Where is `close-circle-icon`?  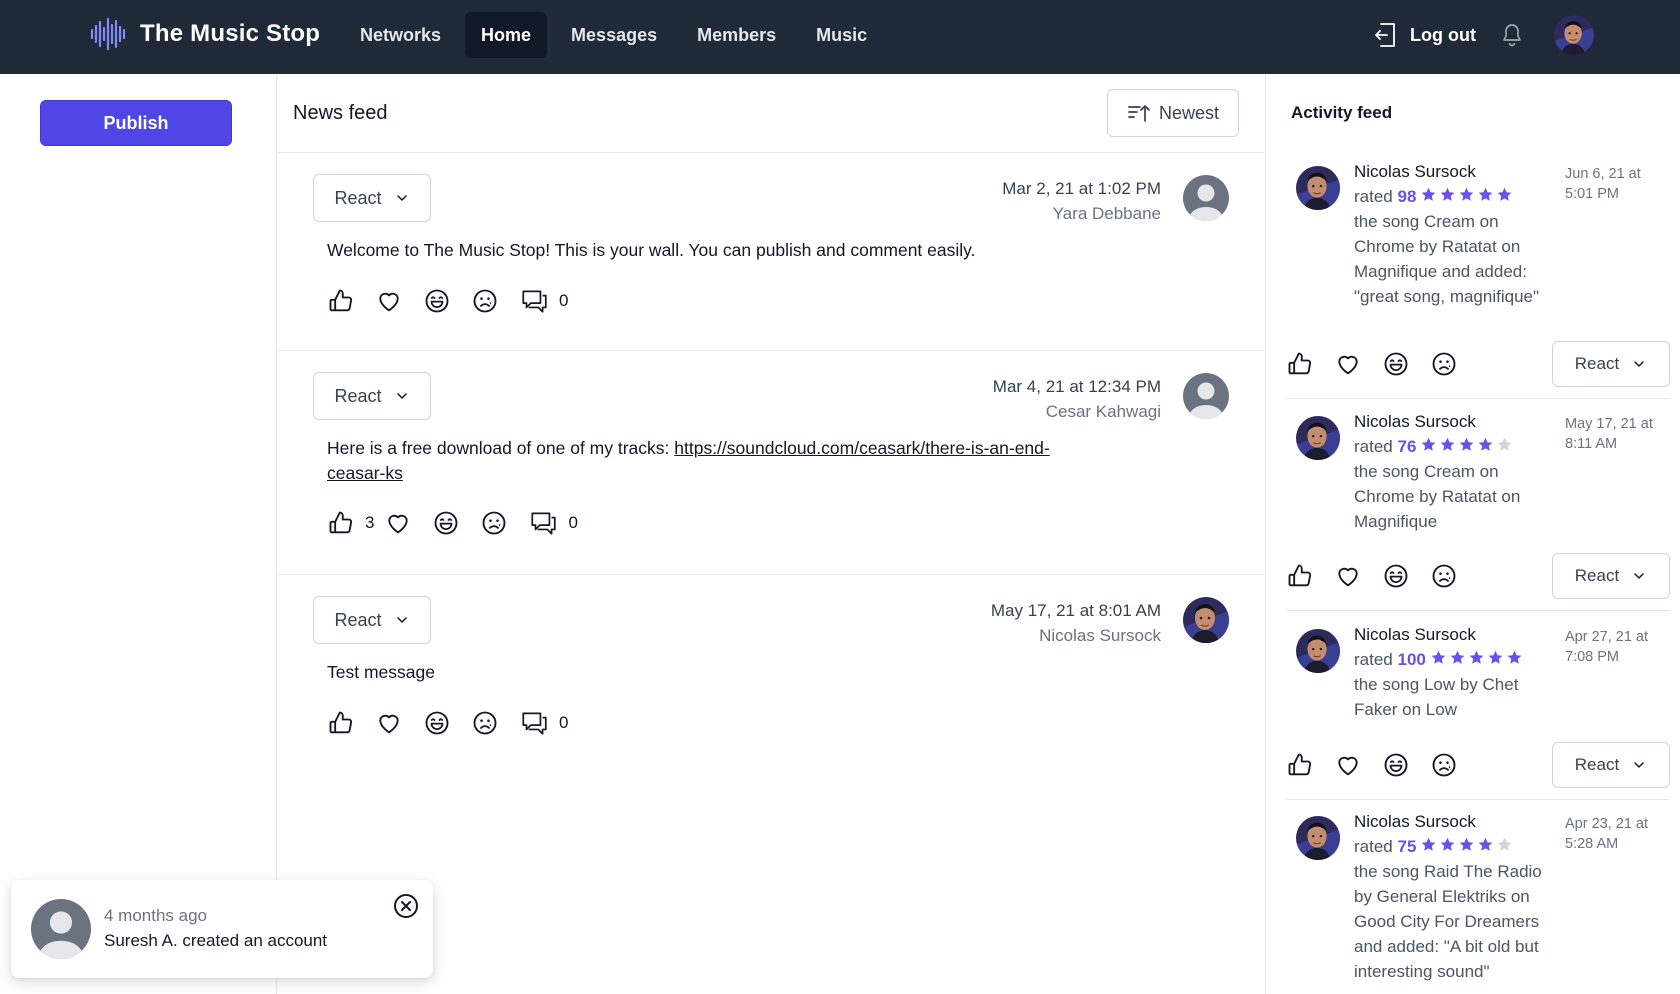
close-circle-icon is located at coordinates (406, 906).